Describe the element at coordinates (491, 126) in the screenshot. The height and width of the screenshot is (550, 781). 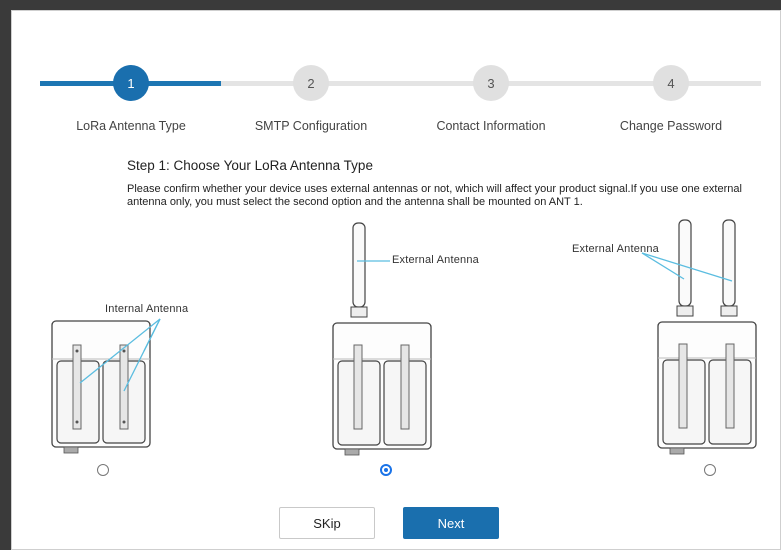
I see `step-3-label: Contact Information` at that location.